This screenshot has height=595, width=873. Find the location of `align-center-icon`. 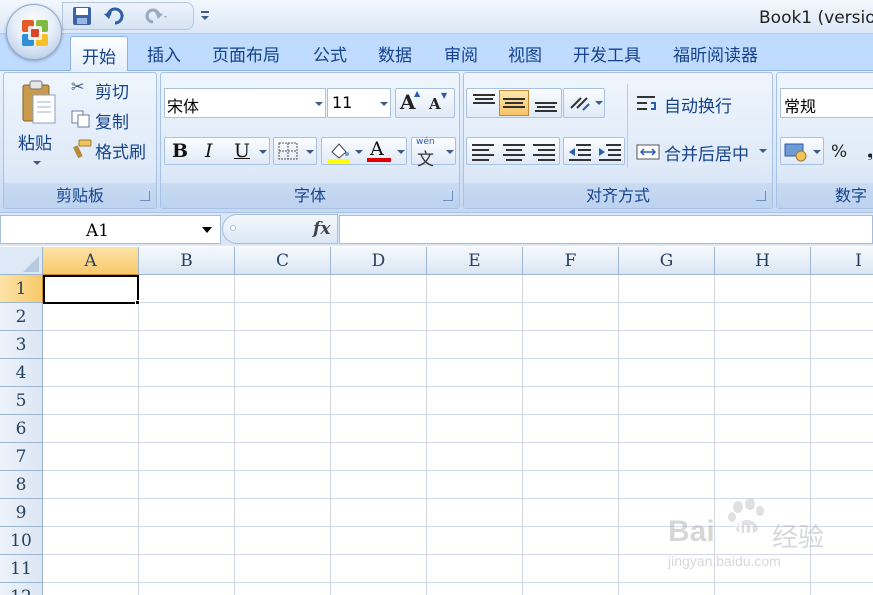

align-center-icon is located at coordinates (514, 152).